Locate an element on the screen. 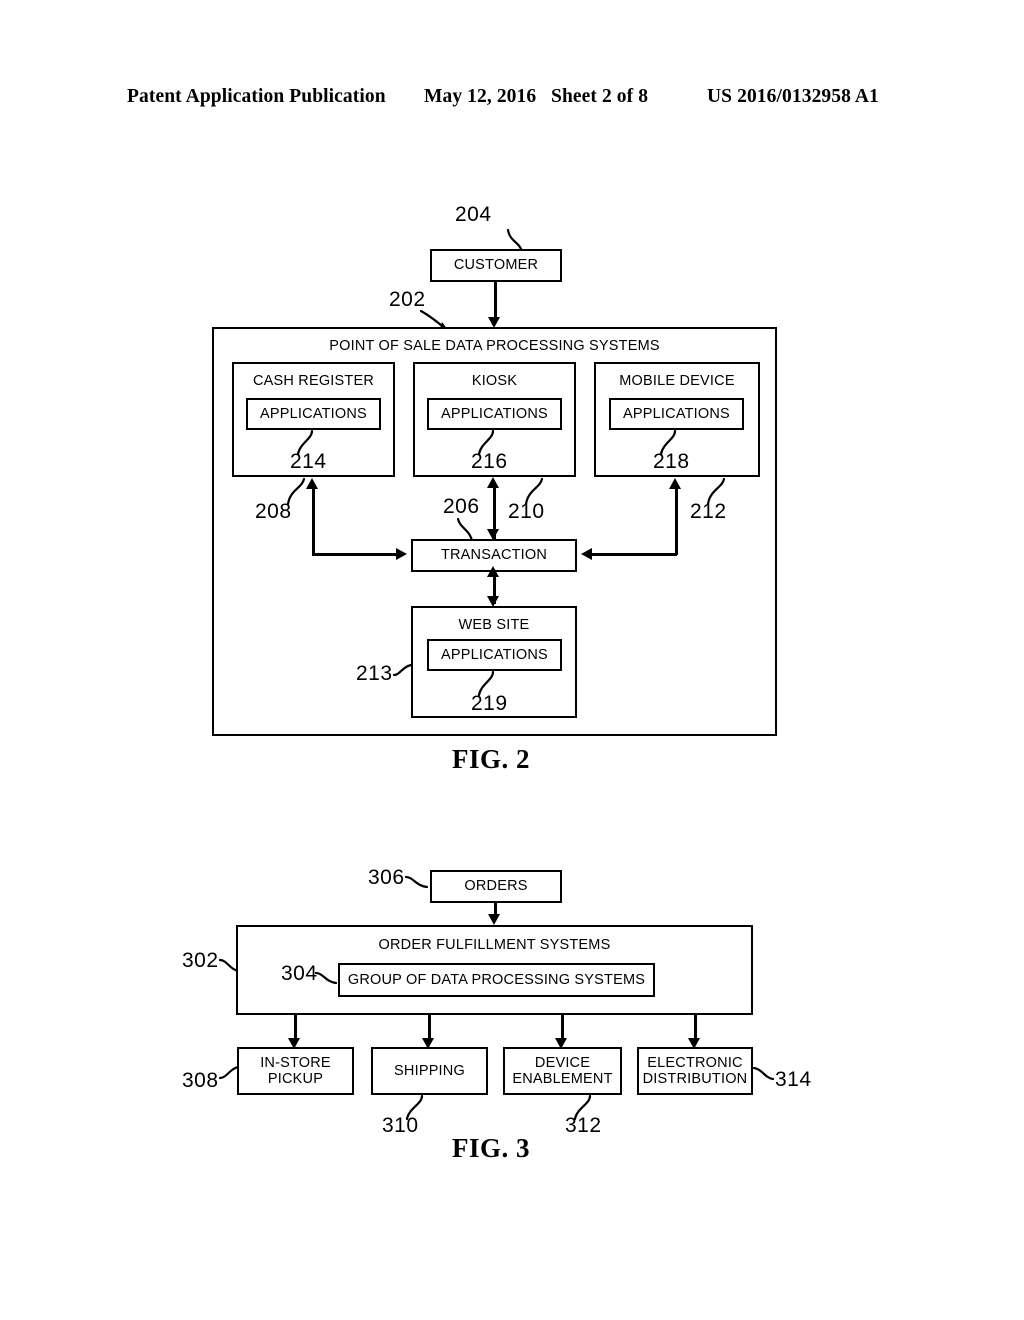  connector-fulfillment-to-in-store-pickup is located at coordinates (295, 1027).